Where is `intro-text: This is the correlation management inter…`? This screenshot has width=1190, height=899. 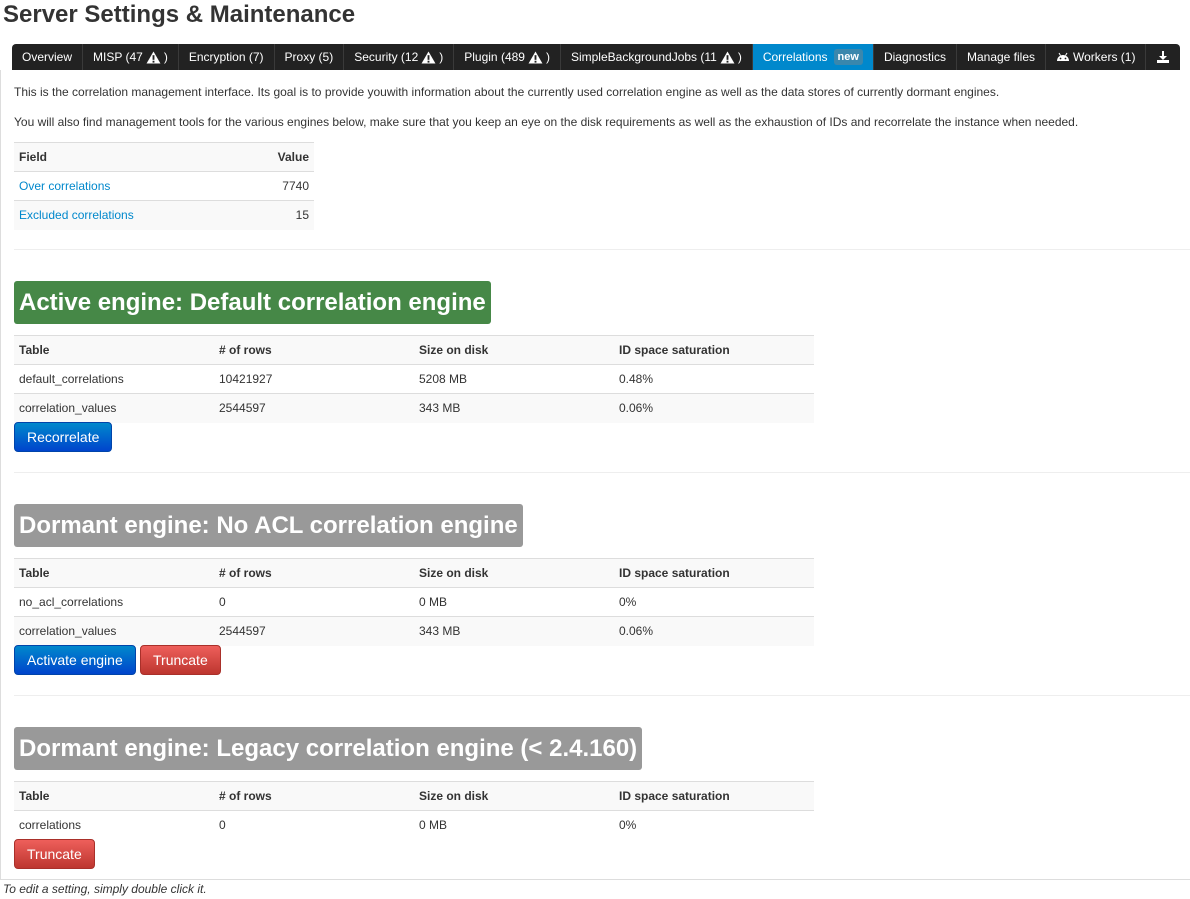
intro-text: This is the correlation management inter… is located at coordinates (507, 92).